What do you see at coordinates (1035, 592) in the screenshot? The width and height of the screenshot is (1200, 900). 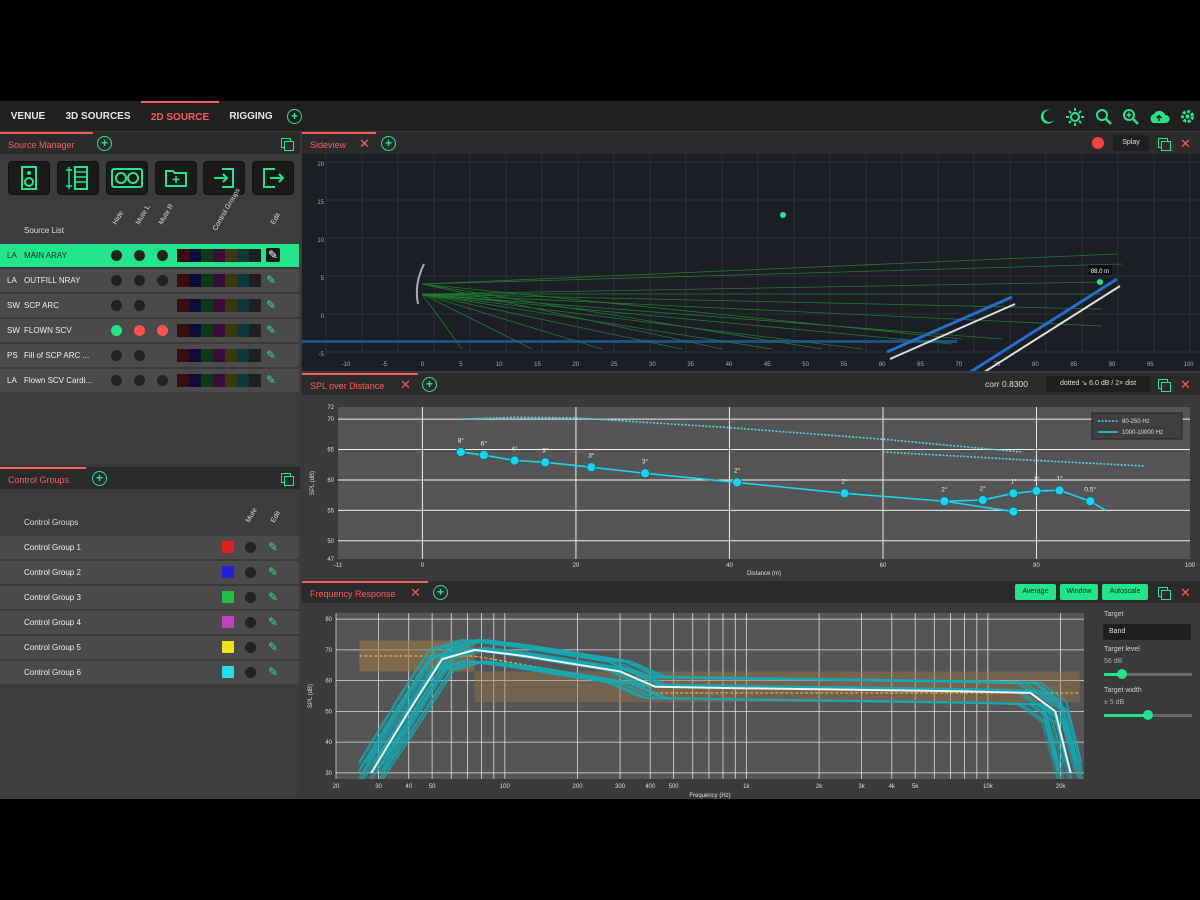 I see `average-button: Average` at bounding box center [1035, 592].